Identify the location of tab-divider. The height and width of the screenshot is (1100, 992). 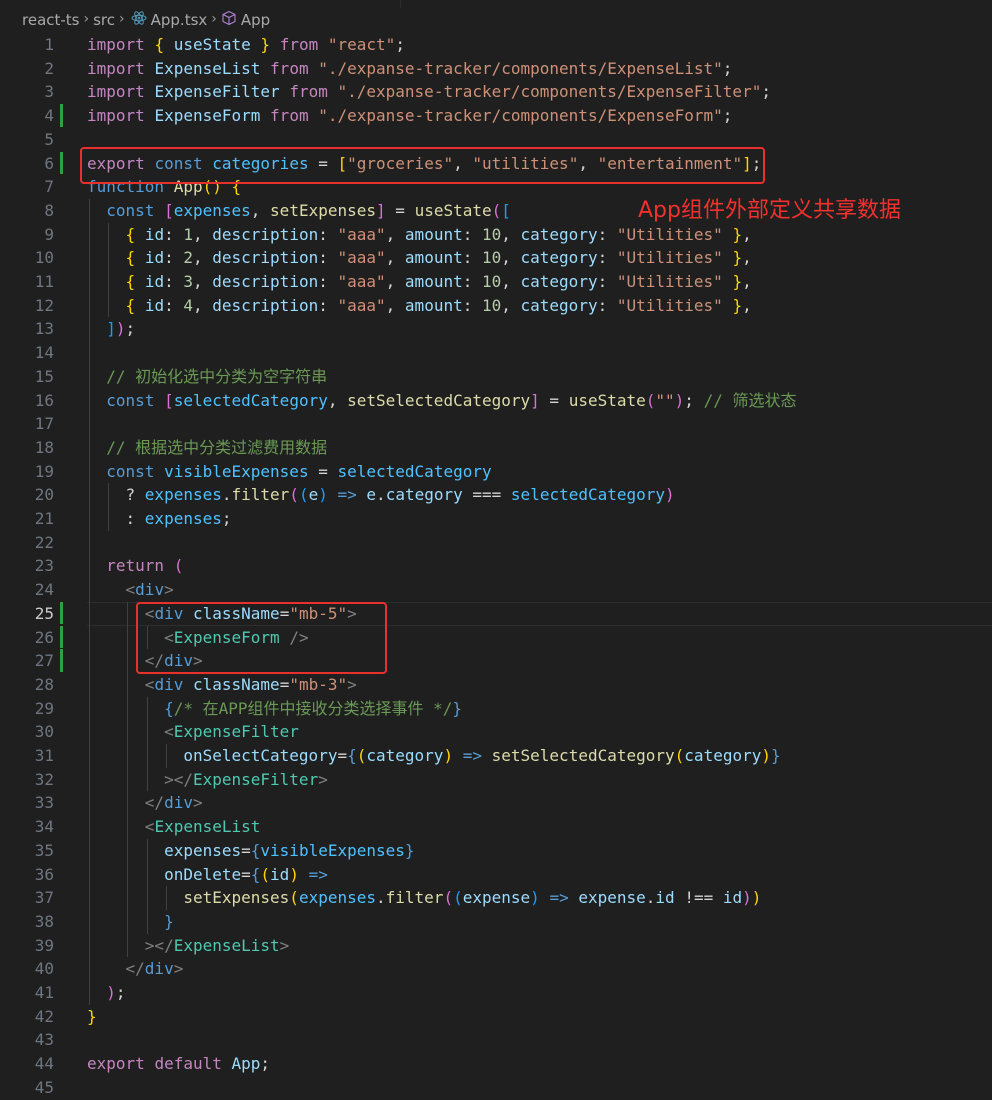
(400, 4).